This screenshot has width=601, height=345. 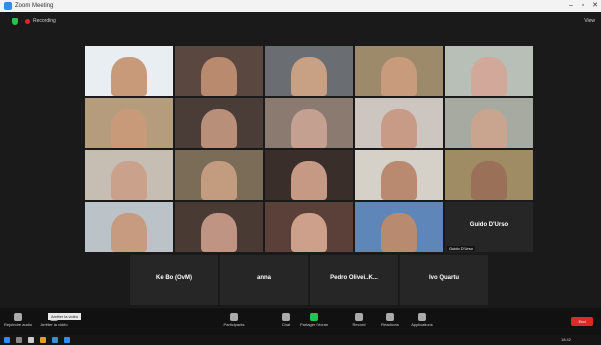 I want to click on video-tile: anna, so click(x=264, y=280).